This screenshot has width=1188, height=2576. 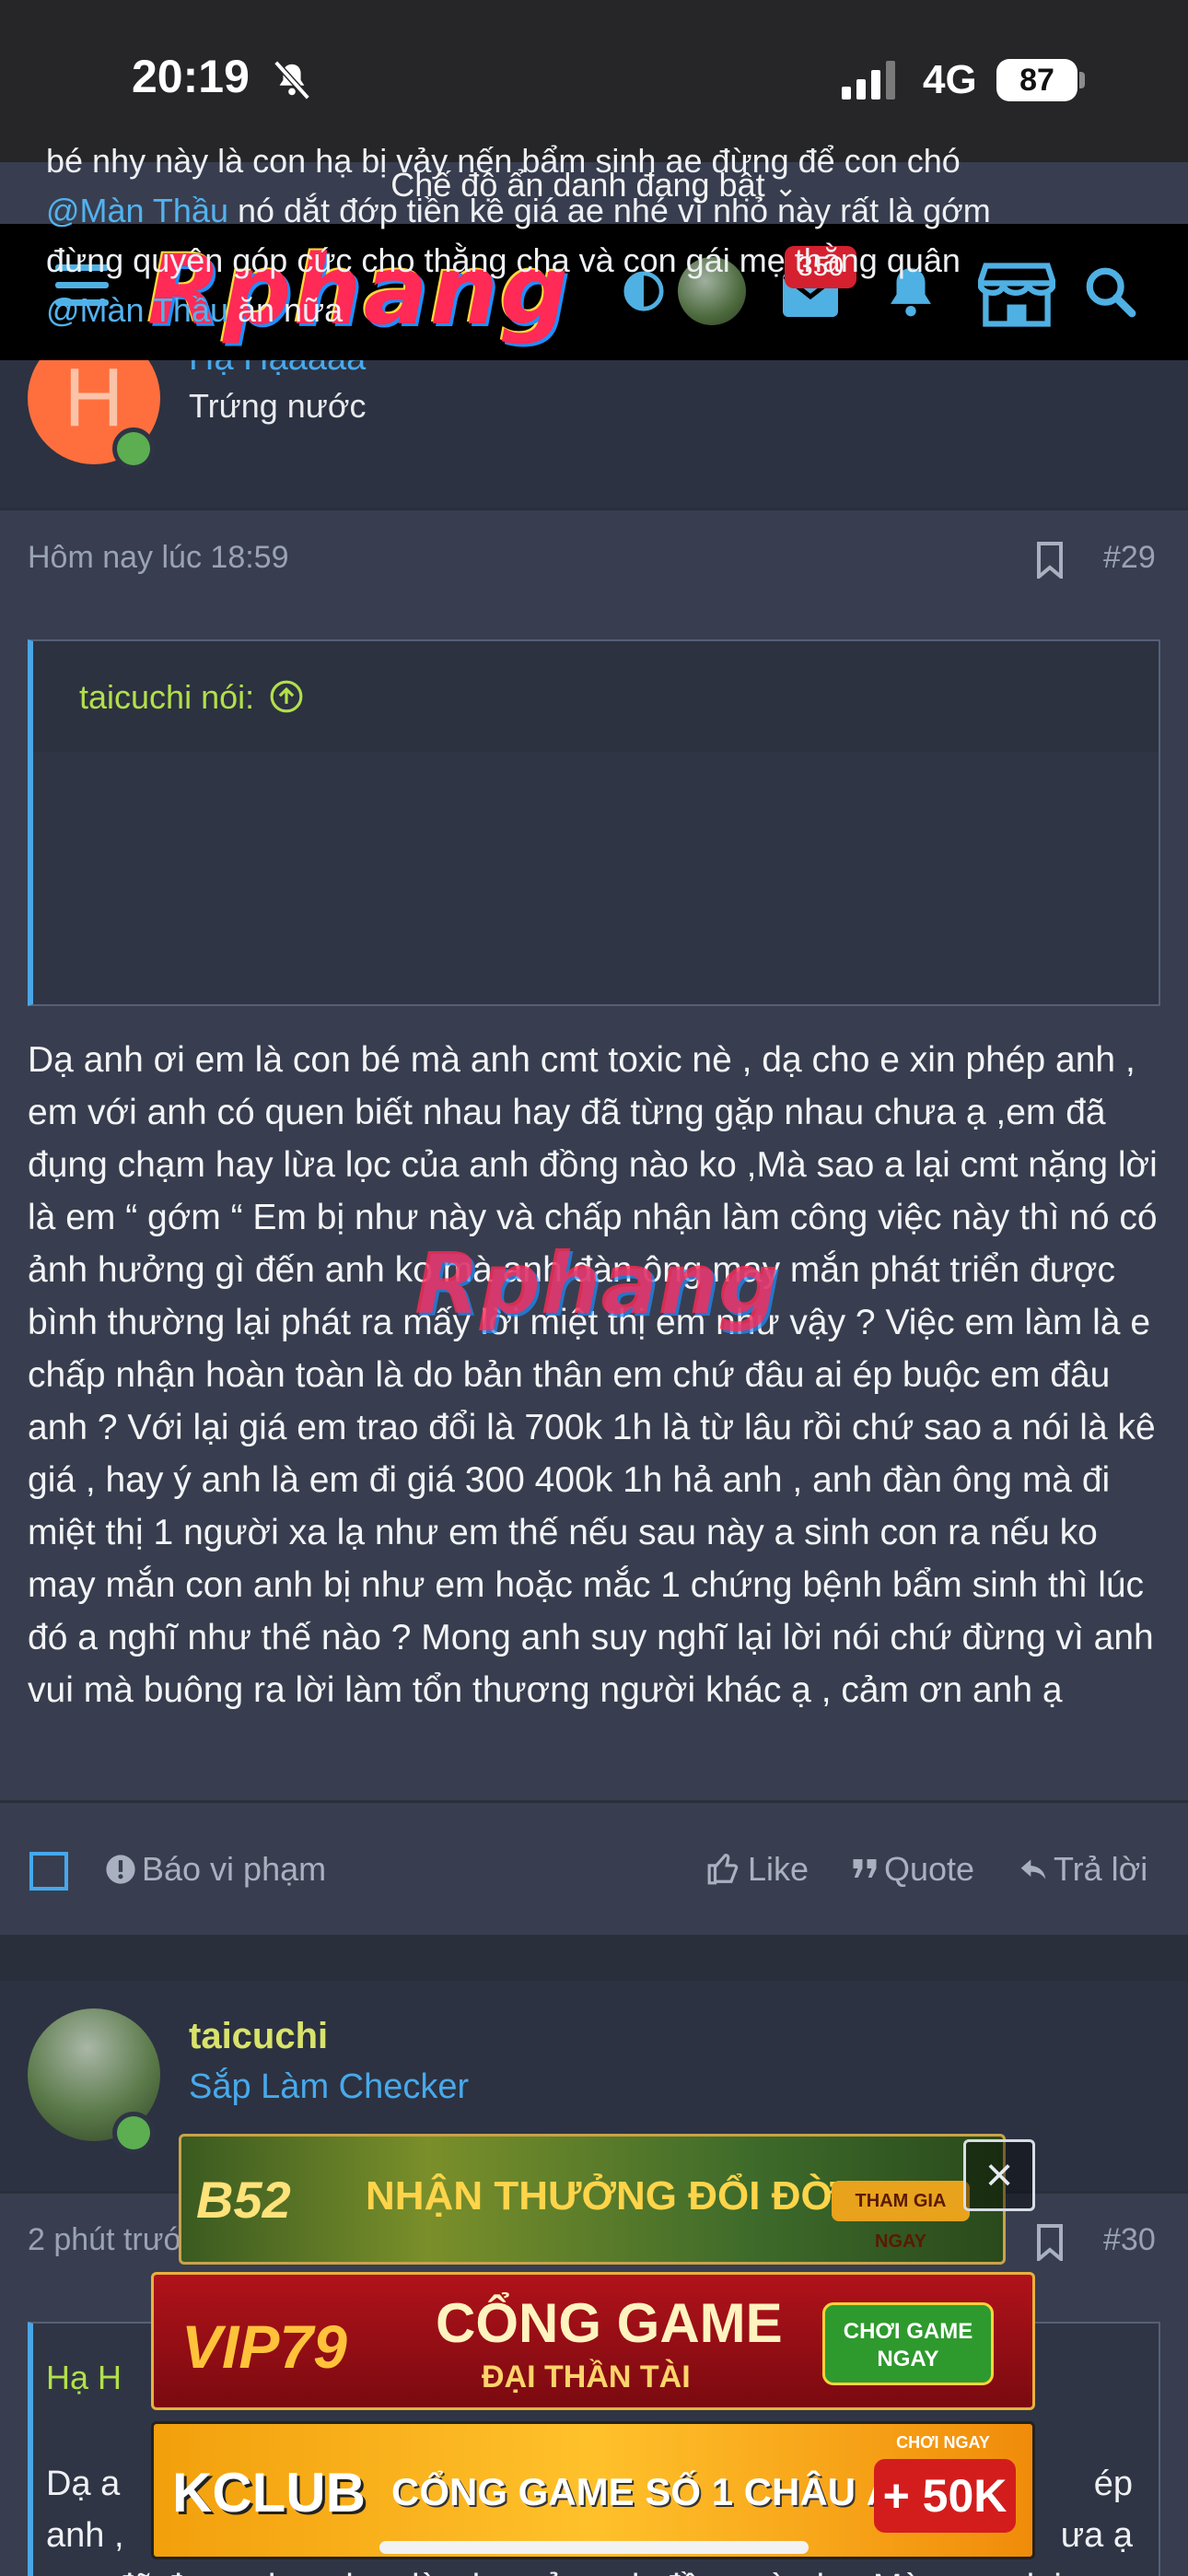 I want to click on post-number: #30, so click(x=1129, y=2240).